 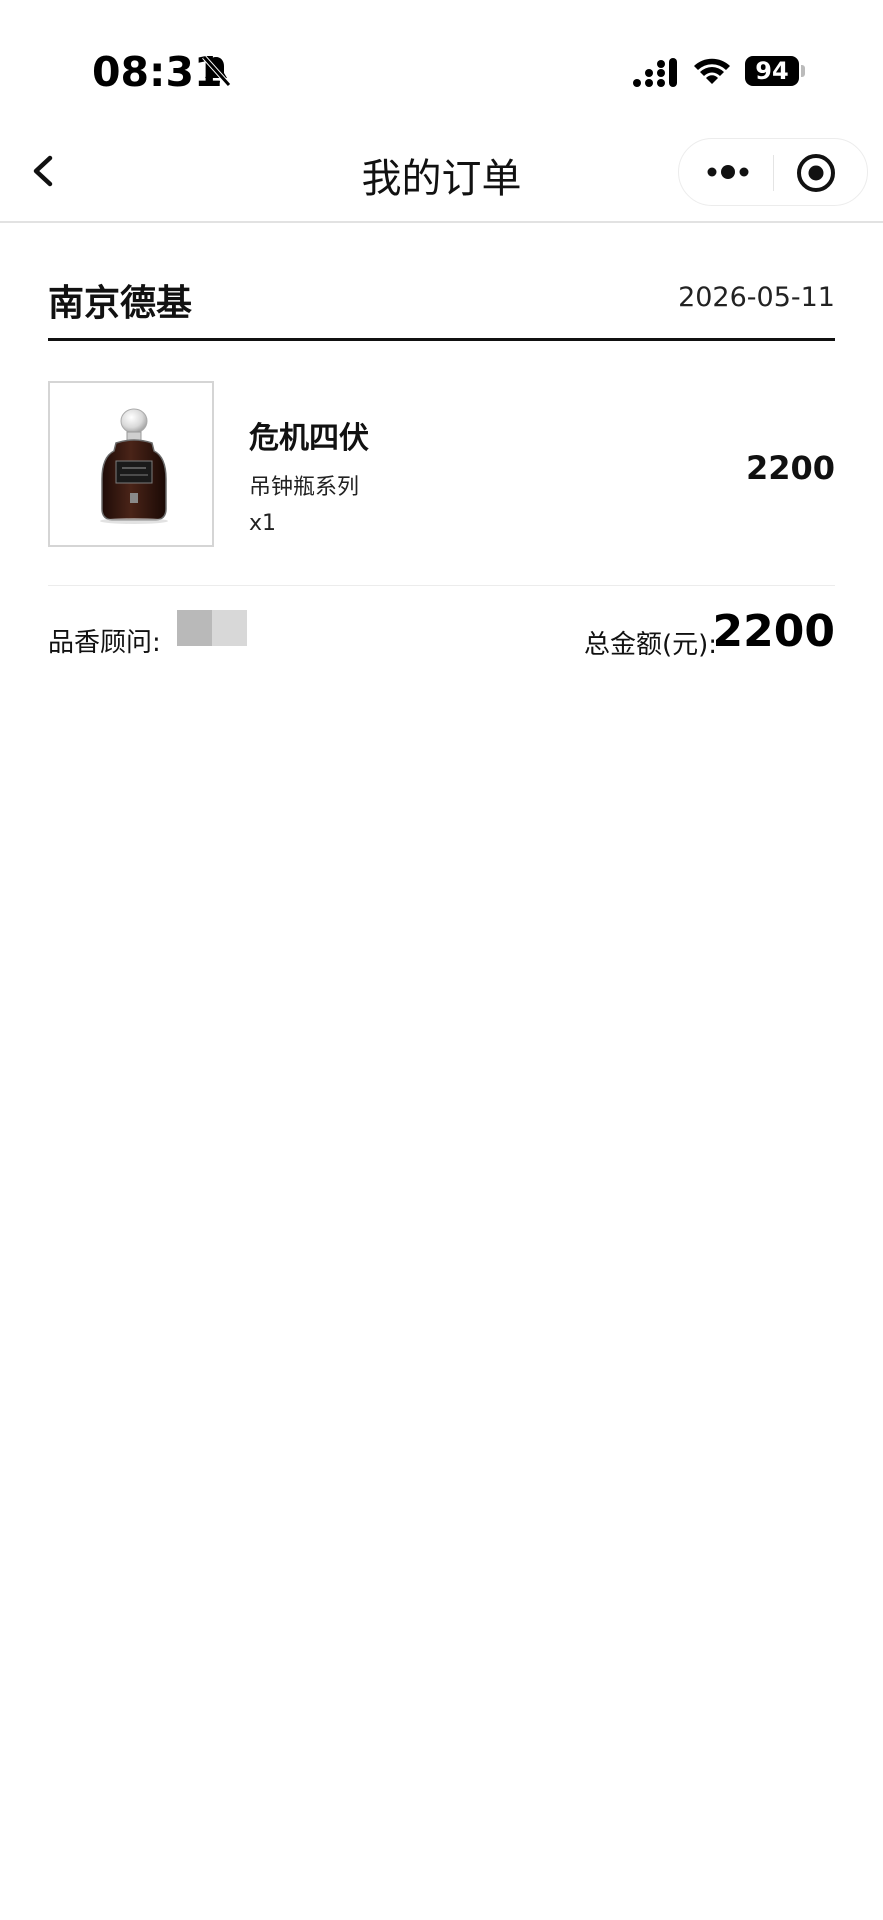 What do you see at coordinates (773, 631) in the screenshot?
I see `total-amount: 2200` at bounding box center [773, 631].